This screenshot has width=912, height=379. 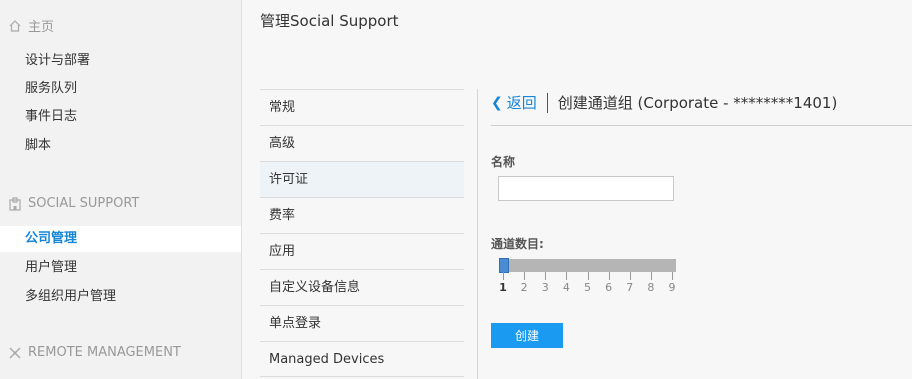 I want to click on back-button: ❮ 返回, so click(x=514, y=102).